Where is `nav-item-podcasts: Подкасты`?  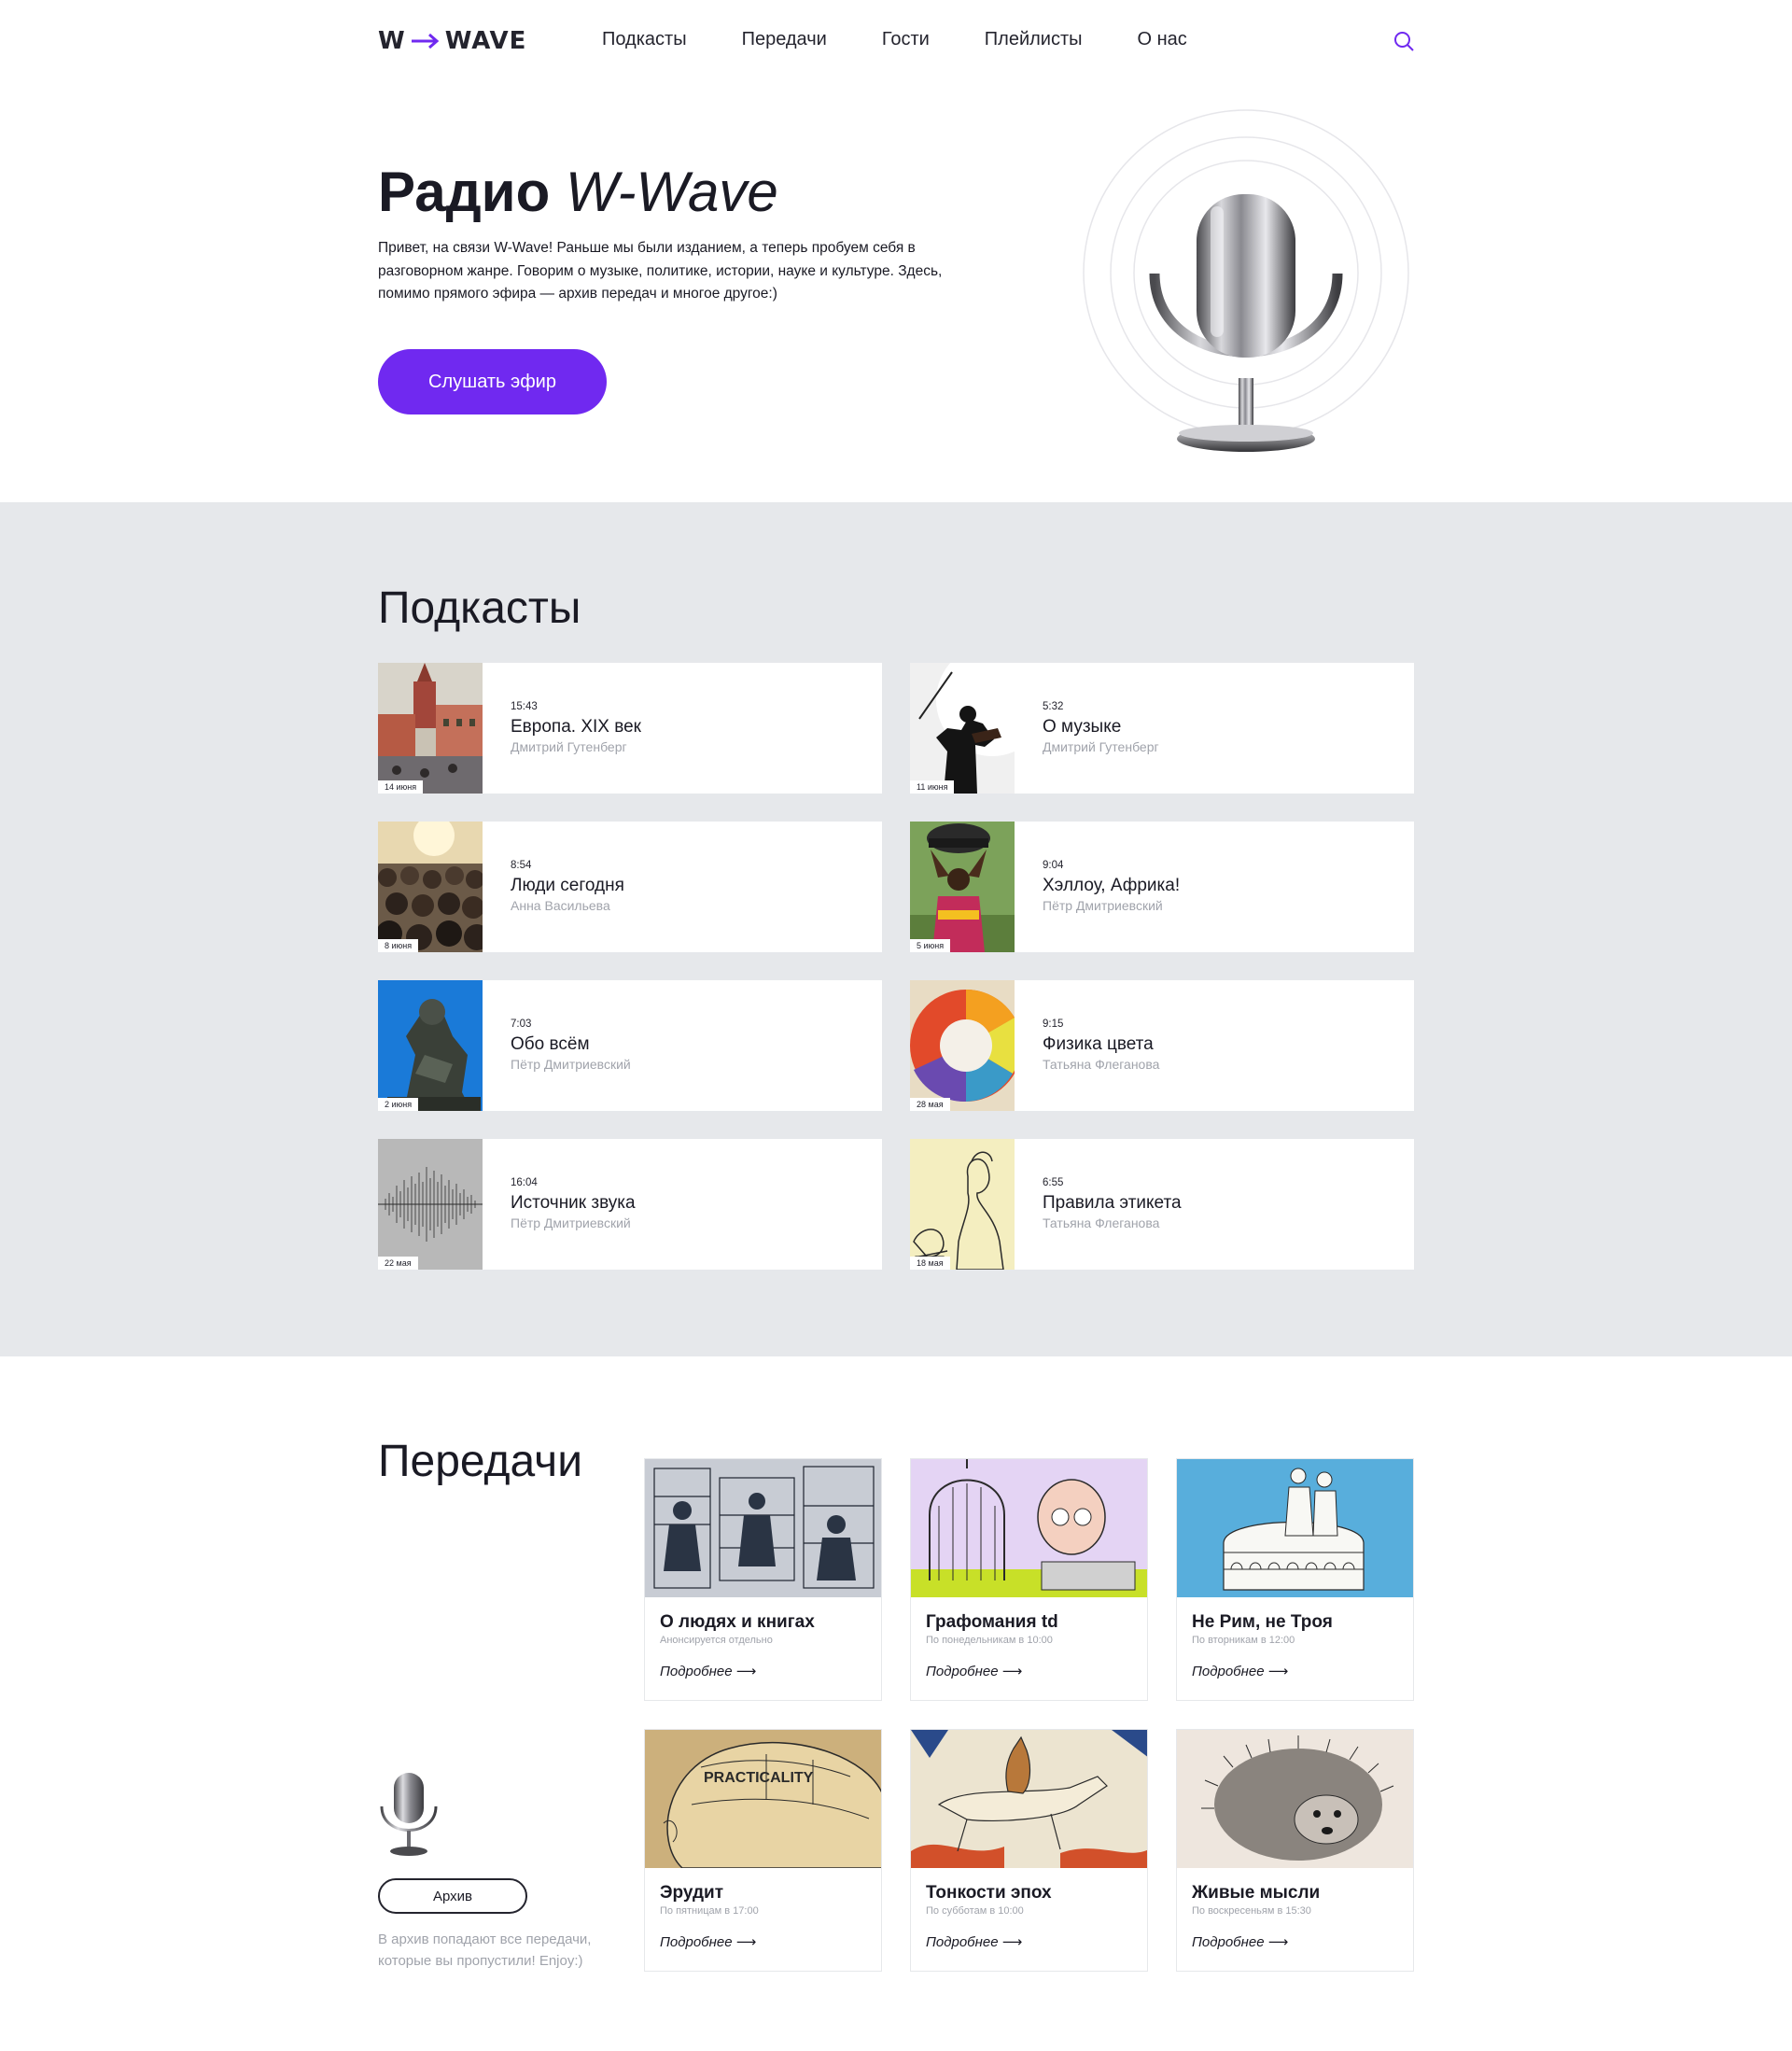 nav-item-podcasts: Подкасты is located at coordinates (644, 39).